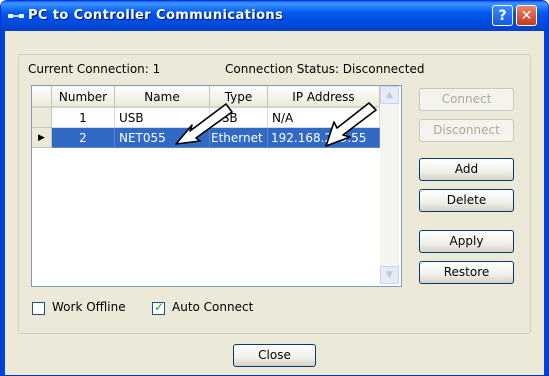 This screenshot has height=376, width=549. What do you see at coordinates (16, 16) in the screenshot?
I see `connection-icon` at bounding box center [16, 16].